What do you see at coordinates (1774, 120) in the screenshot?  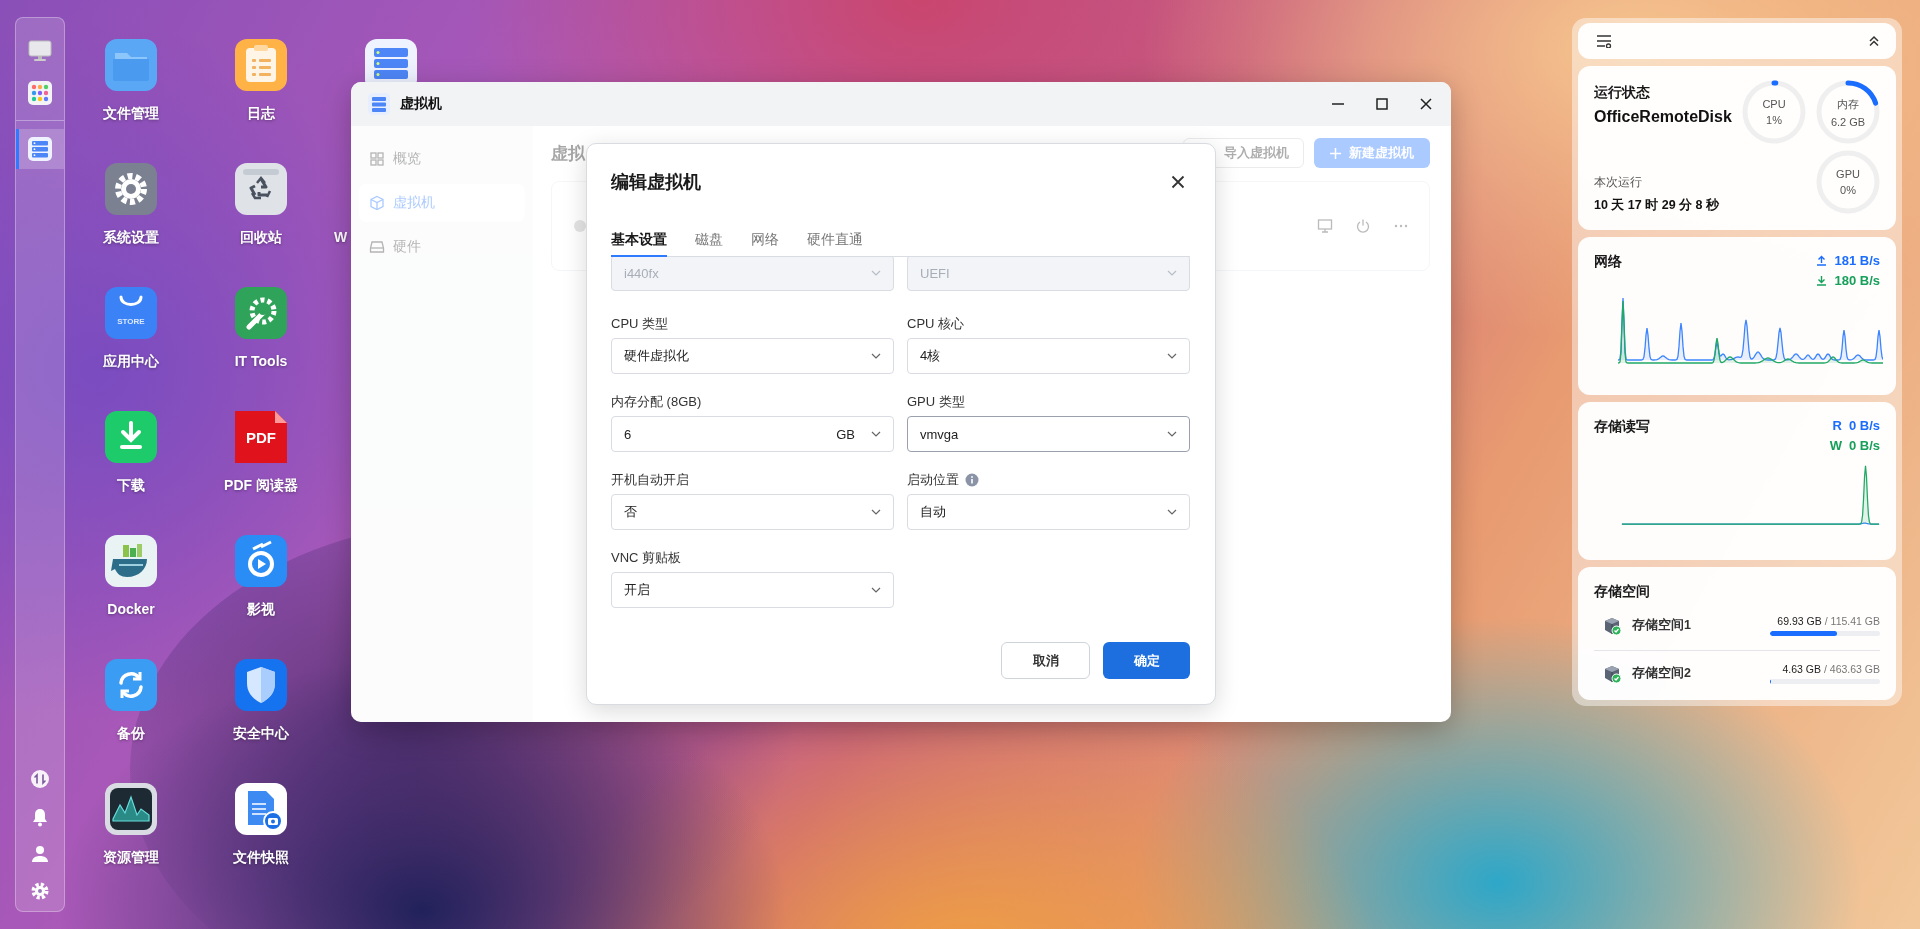 I see `meter-reading: 1%` at bounding box center [1774, 120].